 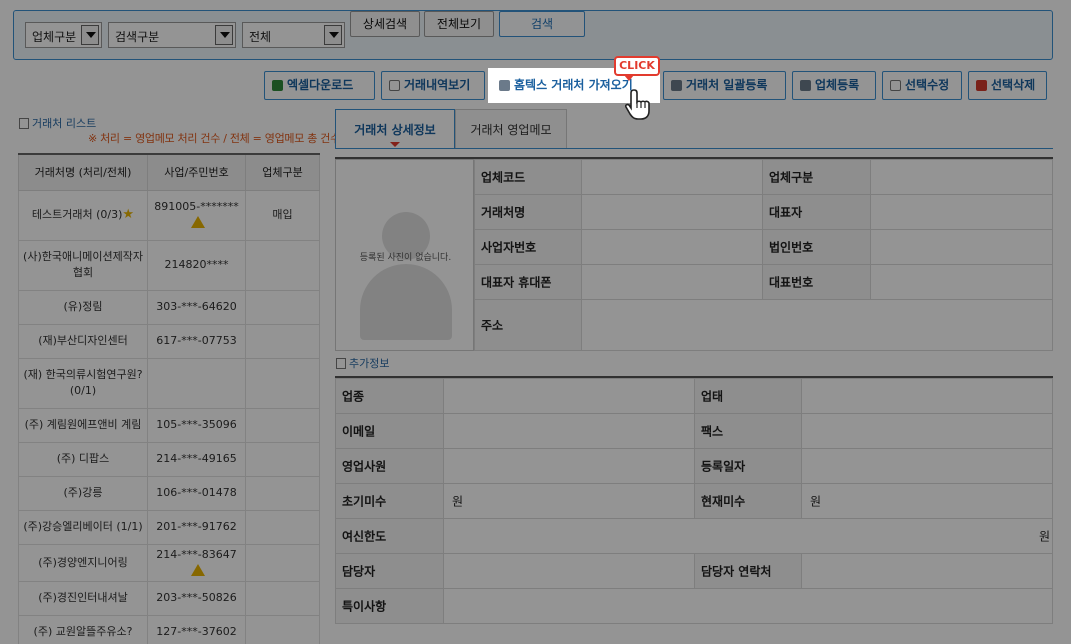 I want to click on email-label-text: 이메일, so click(x=359, y=431).